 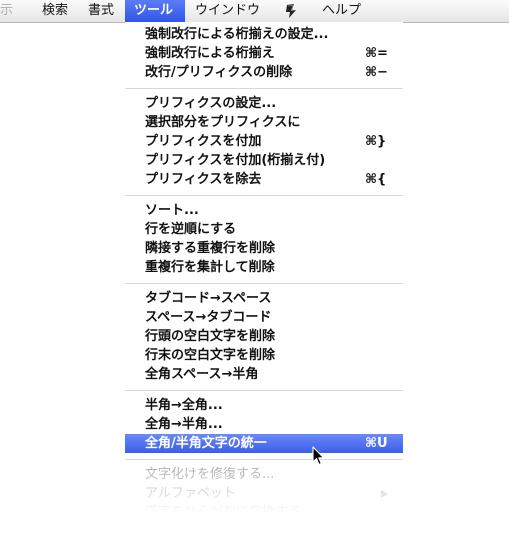 I want to click on menu-item-remove-linebreaks-prefix: 改行/プリフィクスの削除 ⌘−, so click(x=264, y=72).